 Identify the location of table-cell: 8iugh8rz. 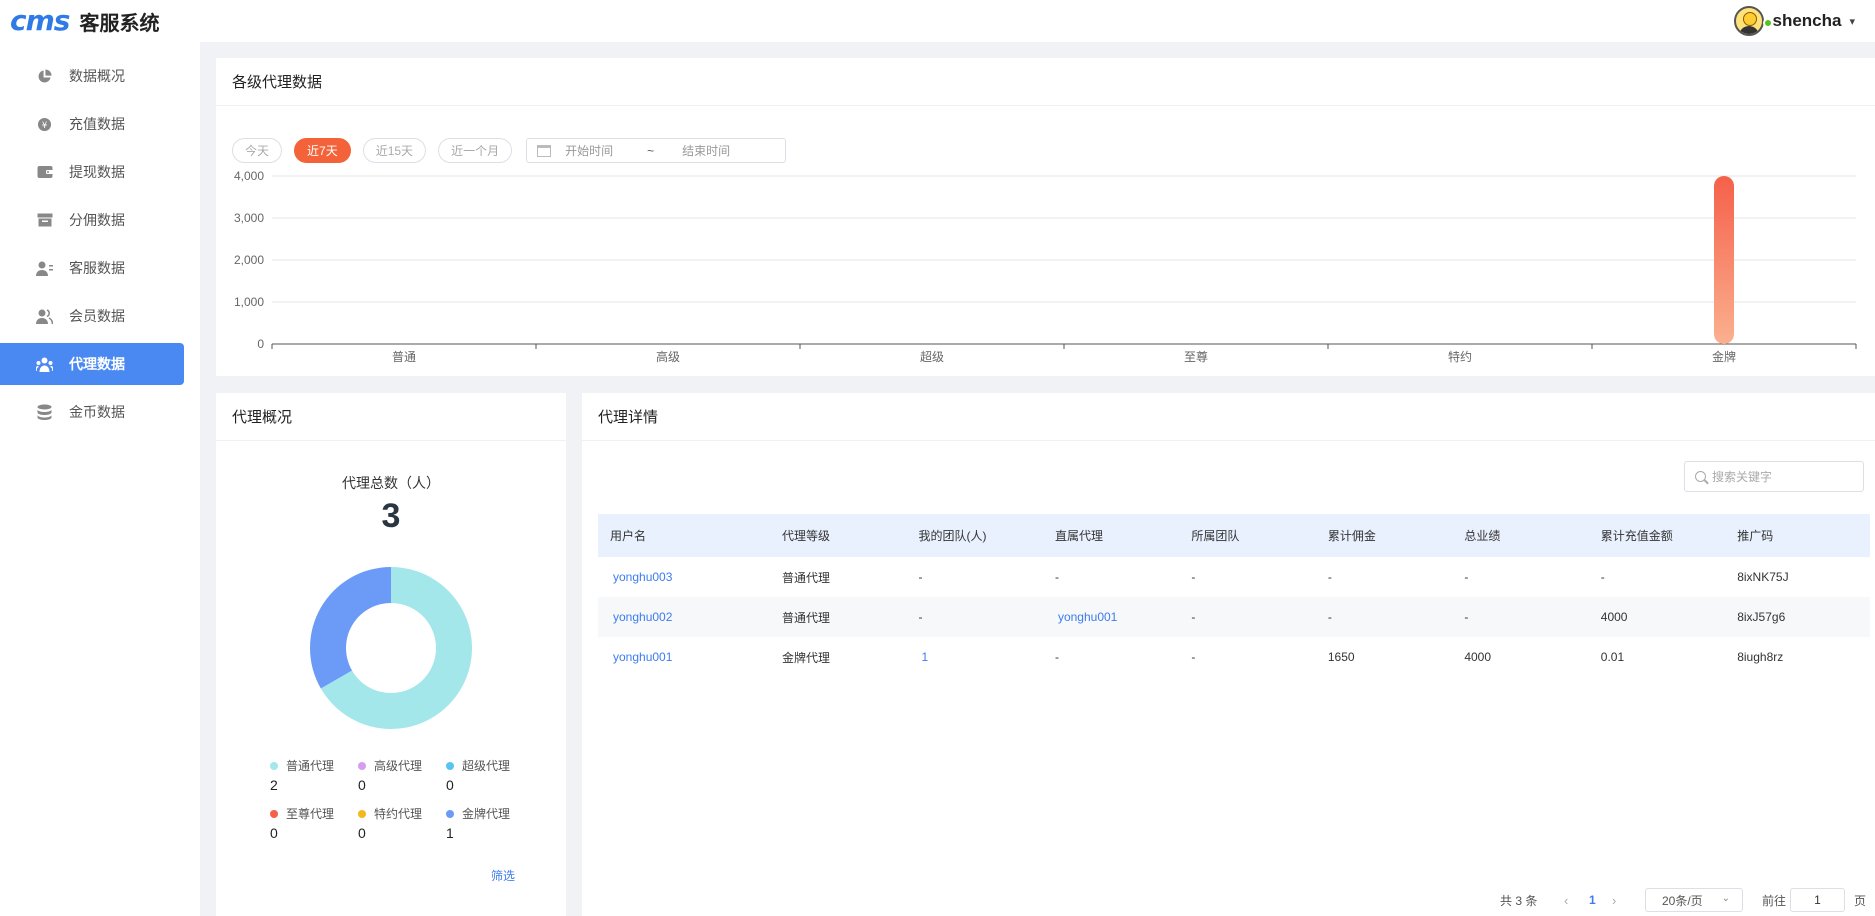
(1760, 657).